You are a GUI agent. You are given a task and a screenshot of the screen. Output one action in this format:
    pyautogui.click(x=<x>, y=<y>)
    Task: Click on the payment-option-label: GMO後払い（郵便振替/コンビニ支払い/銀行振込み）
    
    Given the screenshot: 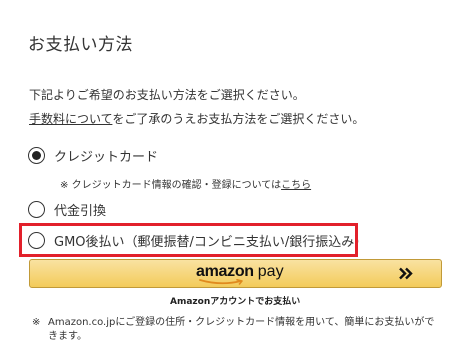 What is the action you would take?
    pyautogui.click(x=211, y=242)
    